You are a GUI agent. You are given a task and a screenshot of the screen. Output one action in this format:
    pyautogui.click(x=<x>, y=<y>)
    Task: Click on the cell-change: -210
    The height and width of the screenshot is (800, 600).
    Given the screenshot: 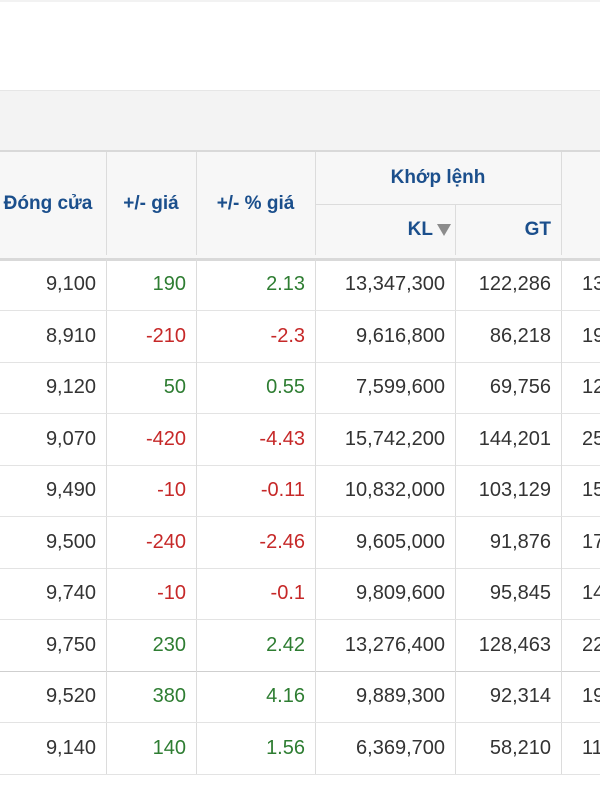 What is the action you would take?
    pyautogui.click(x=165, y=335)
    